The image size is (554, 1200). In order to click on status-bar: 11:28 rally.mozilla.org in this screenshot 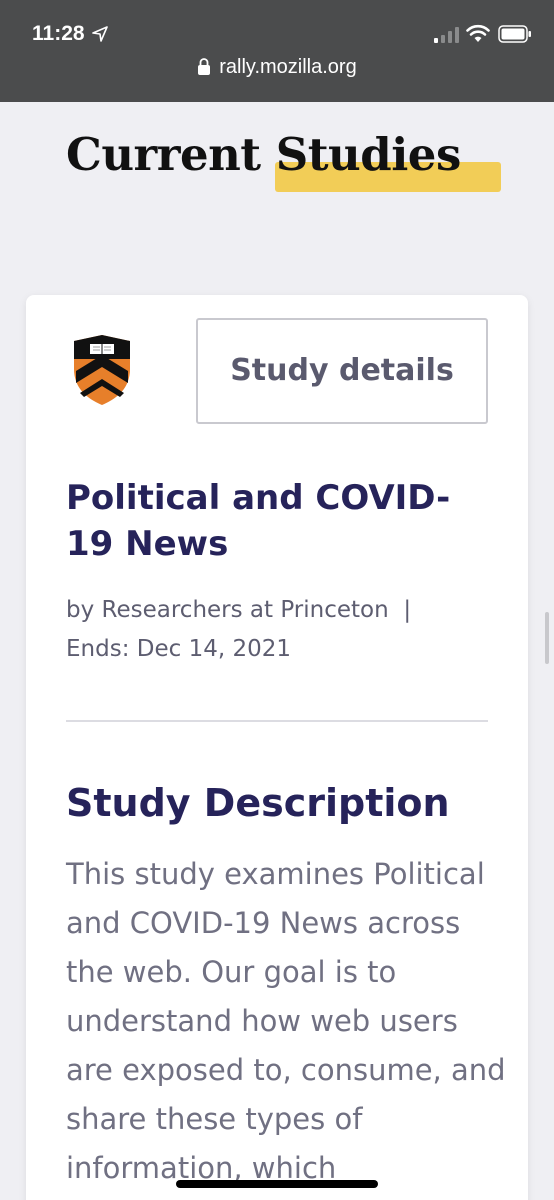, I will do `click(277, 51)`.